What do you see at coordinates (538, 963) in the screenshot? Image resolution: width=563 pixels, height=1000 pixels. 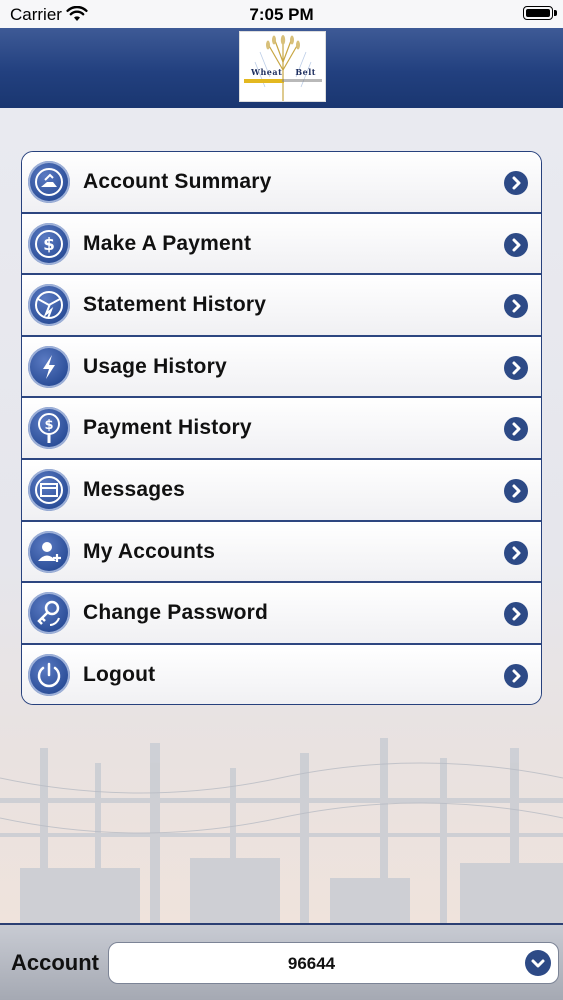 I see `chevron-down-icon` at bounding box center [538, 963].